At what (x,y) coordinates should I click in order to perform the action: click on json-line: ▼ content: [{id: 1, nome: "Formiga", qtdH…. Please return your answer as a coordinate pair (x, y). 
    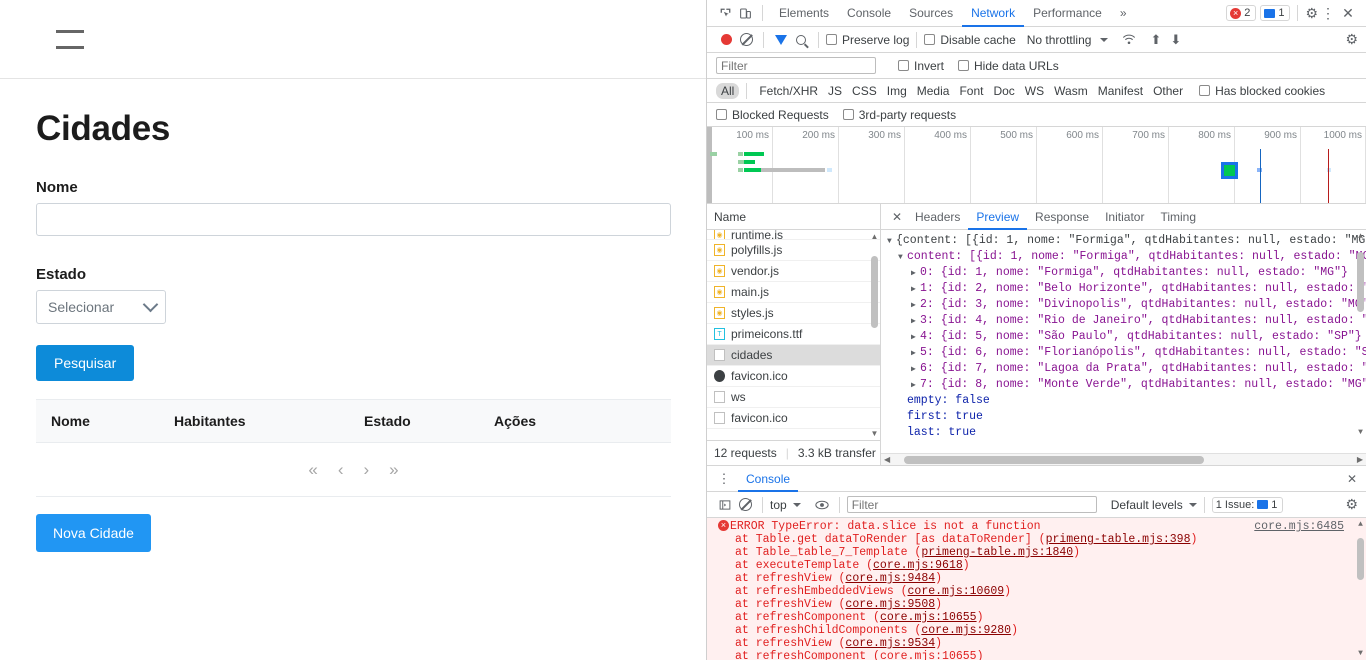
    Looking at the image, I should click on (1125, 257).